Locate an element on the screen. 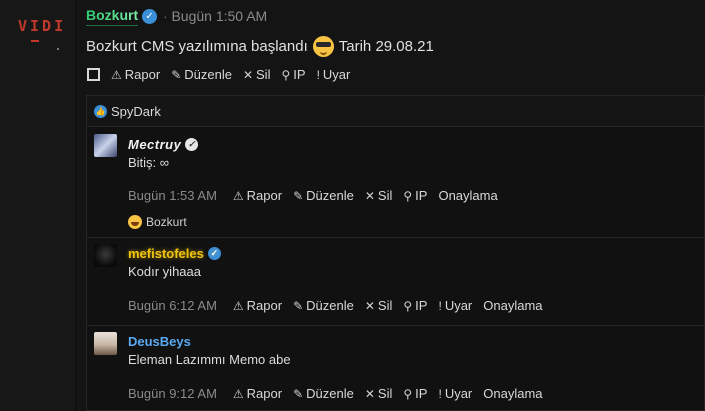 The height and width of the screenshot is (411, 705). comment-author-name: DeusBeys is located at coordinates (159, 341).